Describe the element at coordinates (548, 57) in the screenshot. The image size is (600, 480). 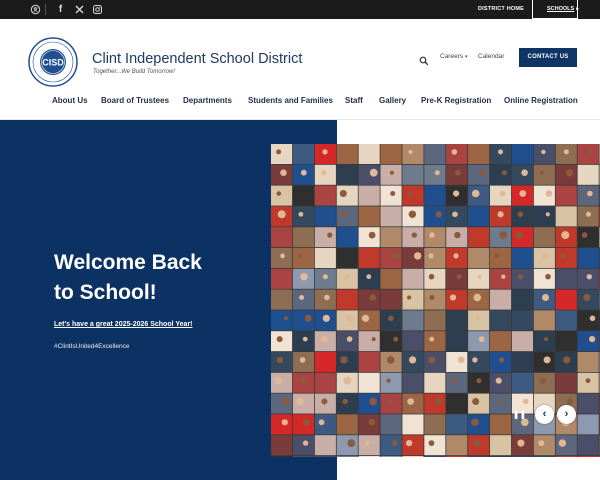
I see `contact-us-button: CONTACT US` at that location.